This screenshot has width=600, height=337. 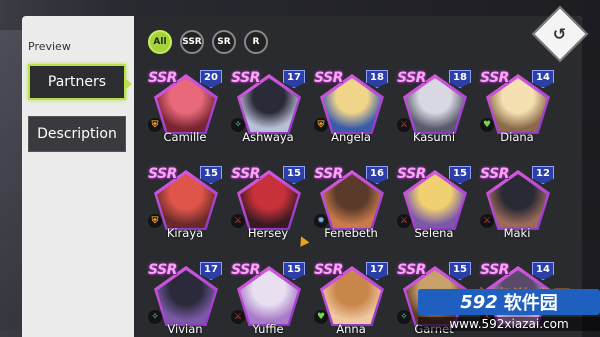 I want to click on partner-card: SSR 15 ⛨ Kiraya, so click(x=185, y=205).